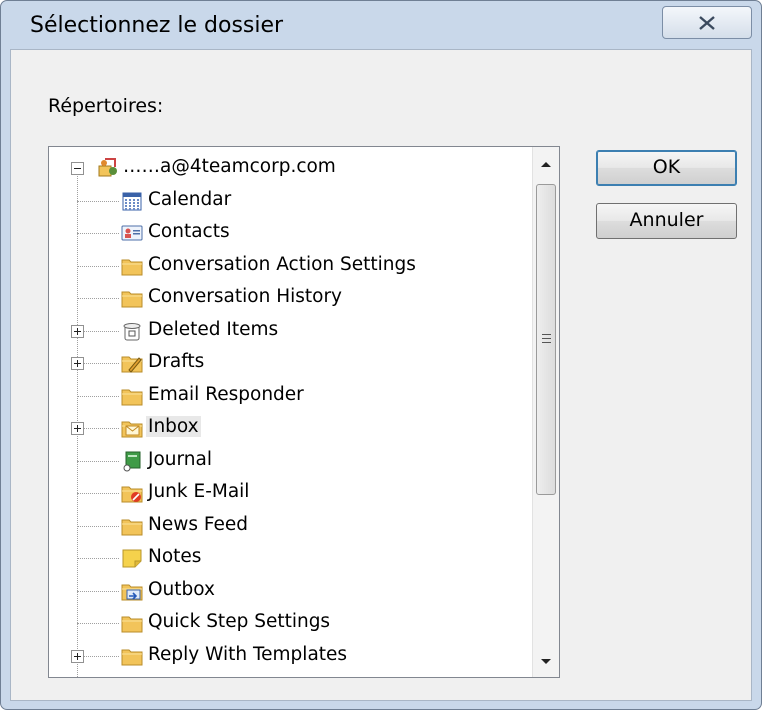  What do you see at coordinates (173, 426) in the screenshot?
I see `tree-item-label: Inbox` at bounding box center [173, 426].